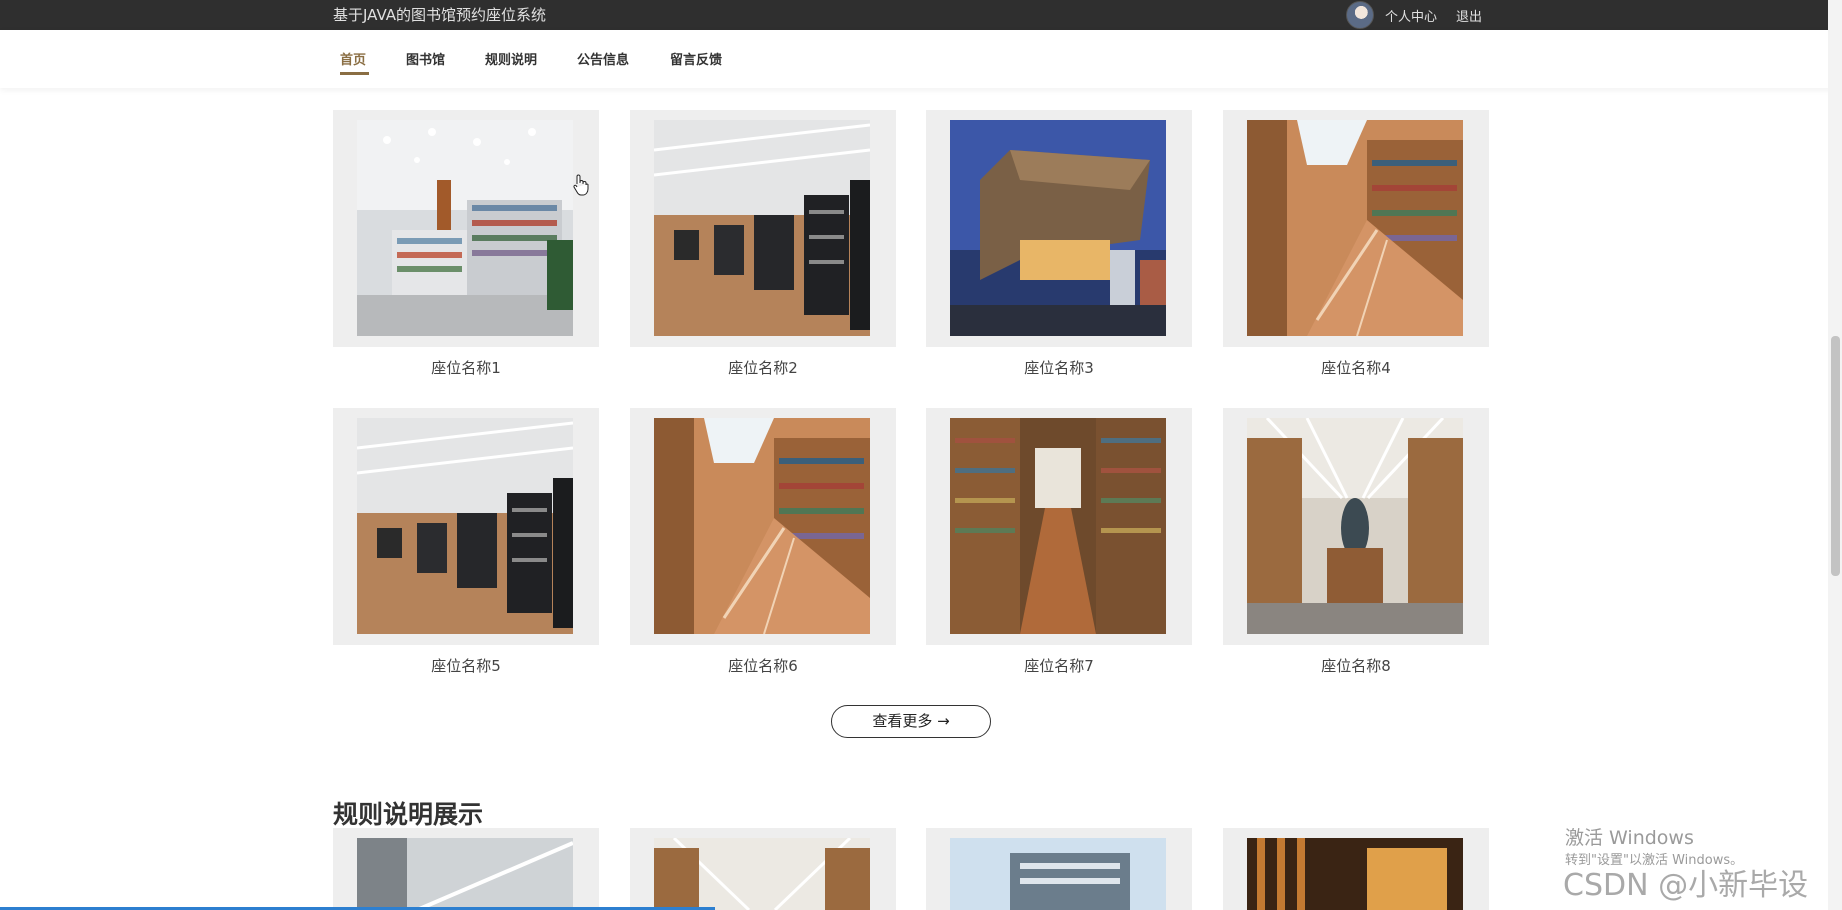 This screenshot has height=910, width=1842. I want to click on seat-name-8: 座位名称8, so click(1356, 665).